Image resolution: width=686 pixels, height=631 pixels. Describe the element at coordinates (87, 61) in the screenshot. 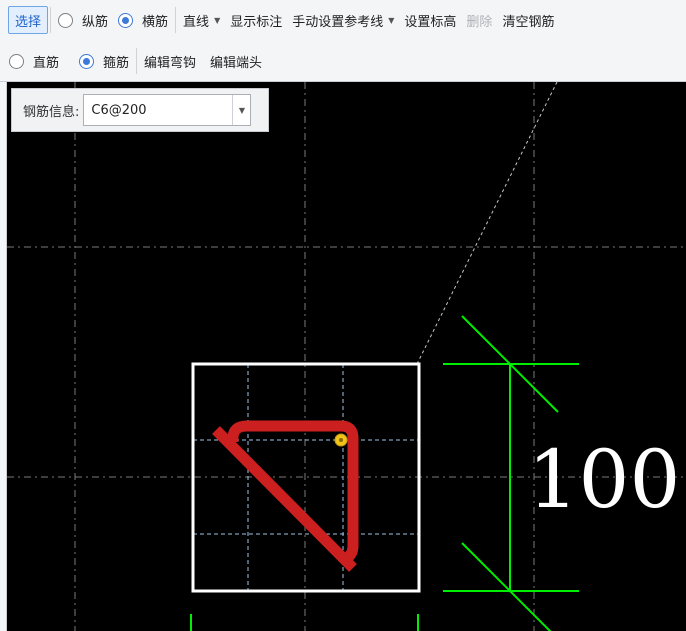

I see `radio-stirrup-circle` at that location.